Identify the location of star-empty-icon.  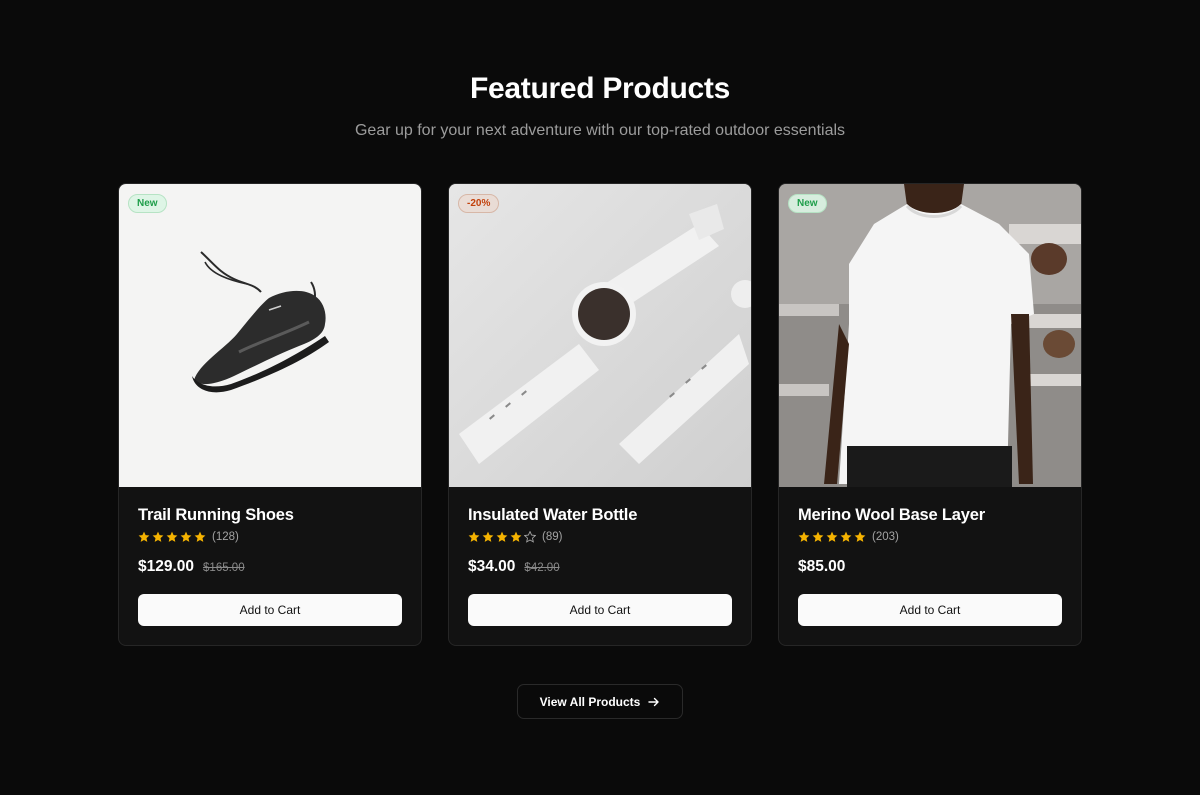
(530, 537).